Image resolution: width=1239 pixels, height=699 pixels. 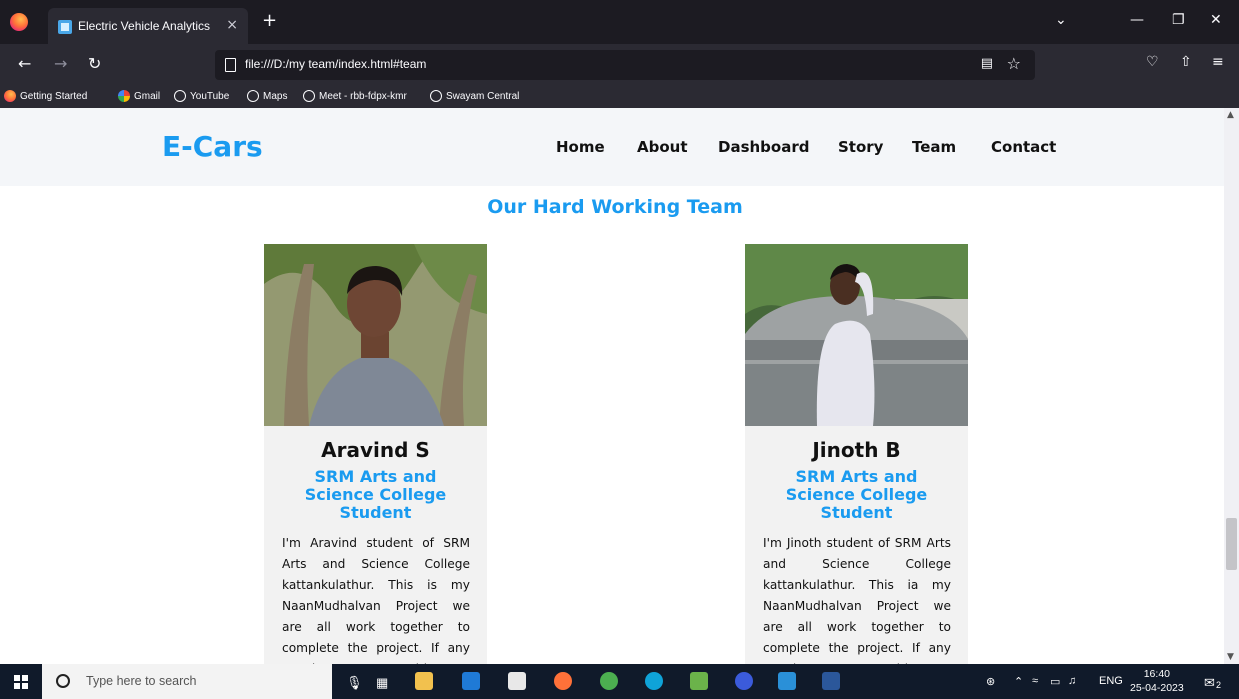 I want to click on back-icon: ←, so click(x=24, y=63).